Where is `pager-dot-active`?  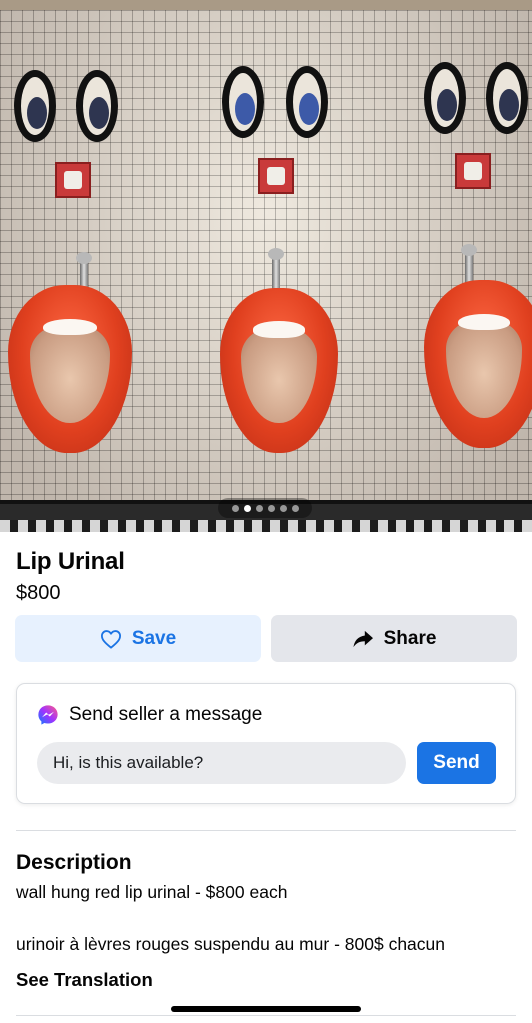
pager-dot-active is located at coordinates (247, 508).